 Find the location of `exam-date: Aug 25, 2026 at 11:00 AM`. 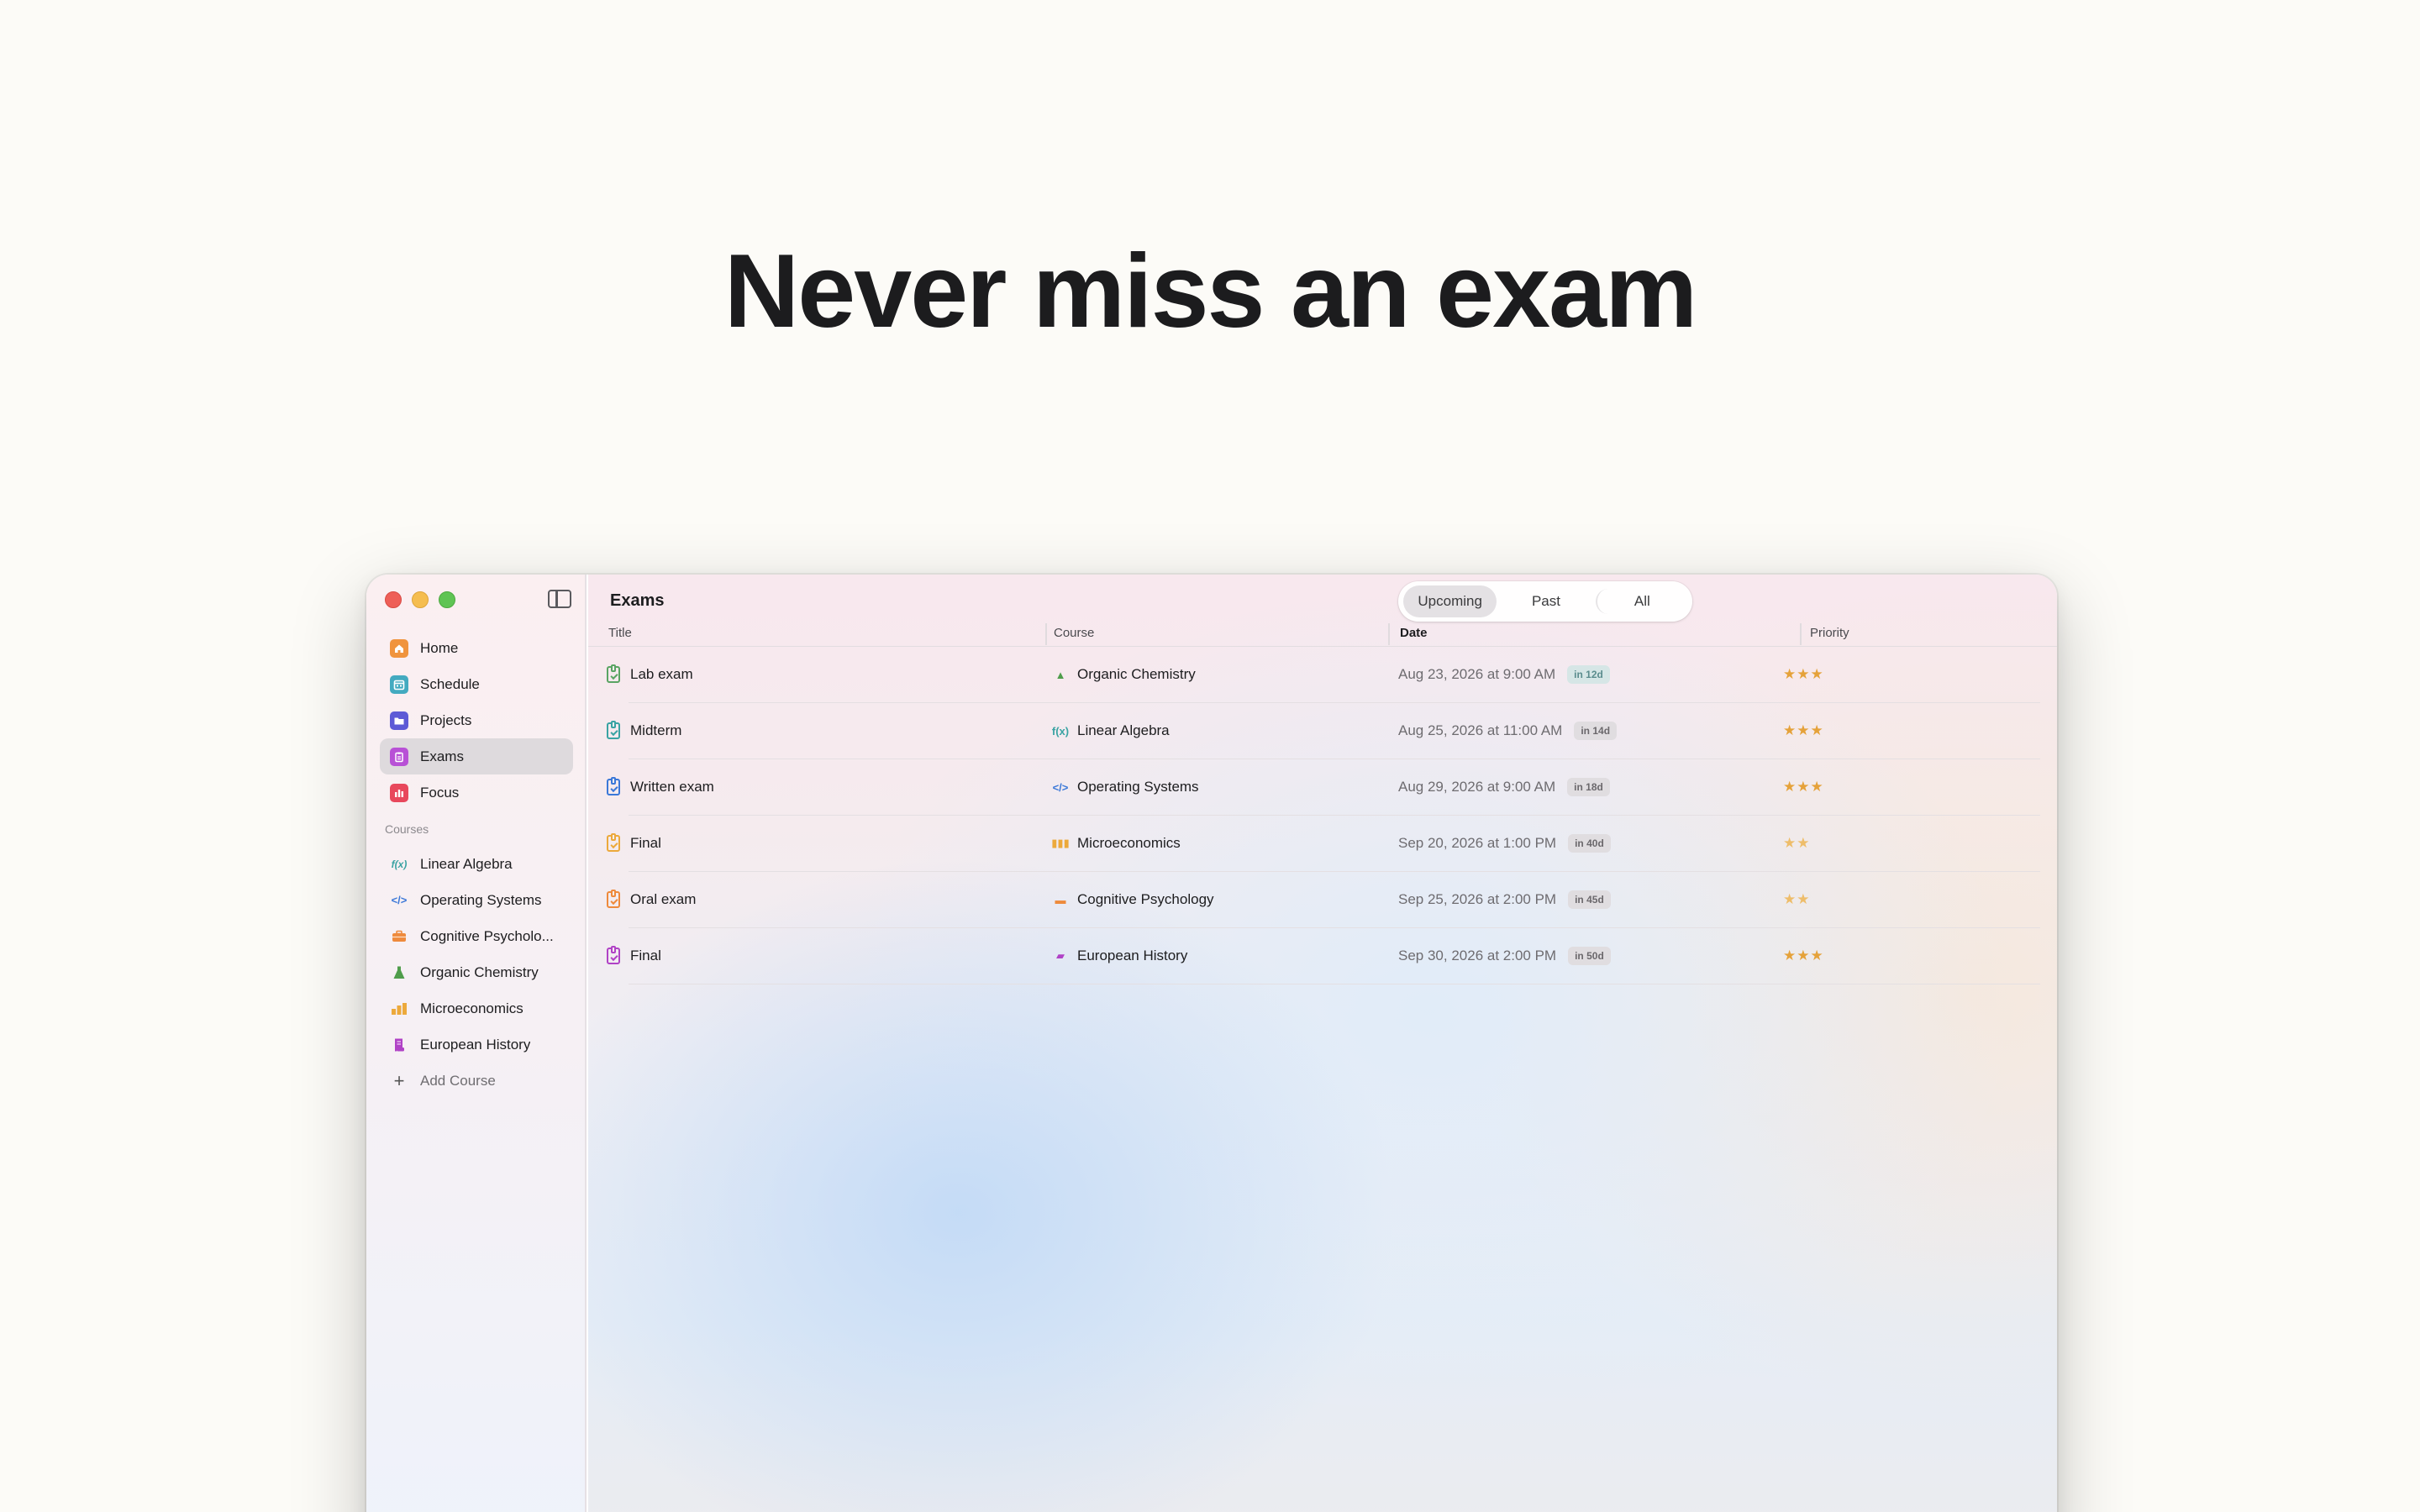

exam-date: Aug 25, 2026 at 11:00 AM is located at coordinates (1480, 730).